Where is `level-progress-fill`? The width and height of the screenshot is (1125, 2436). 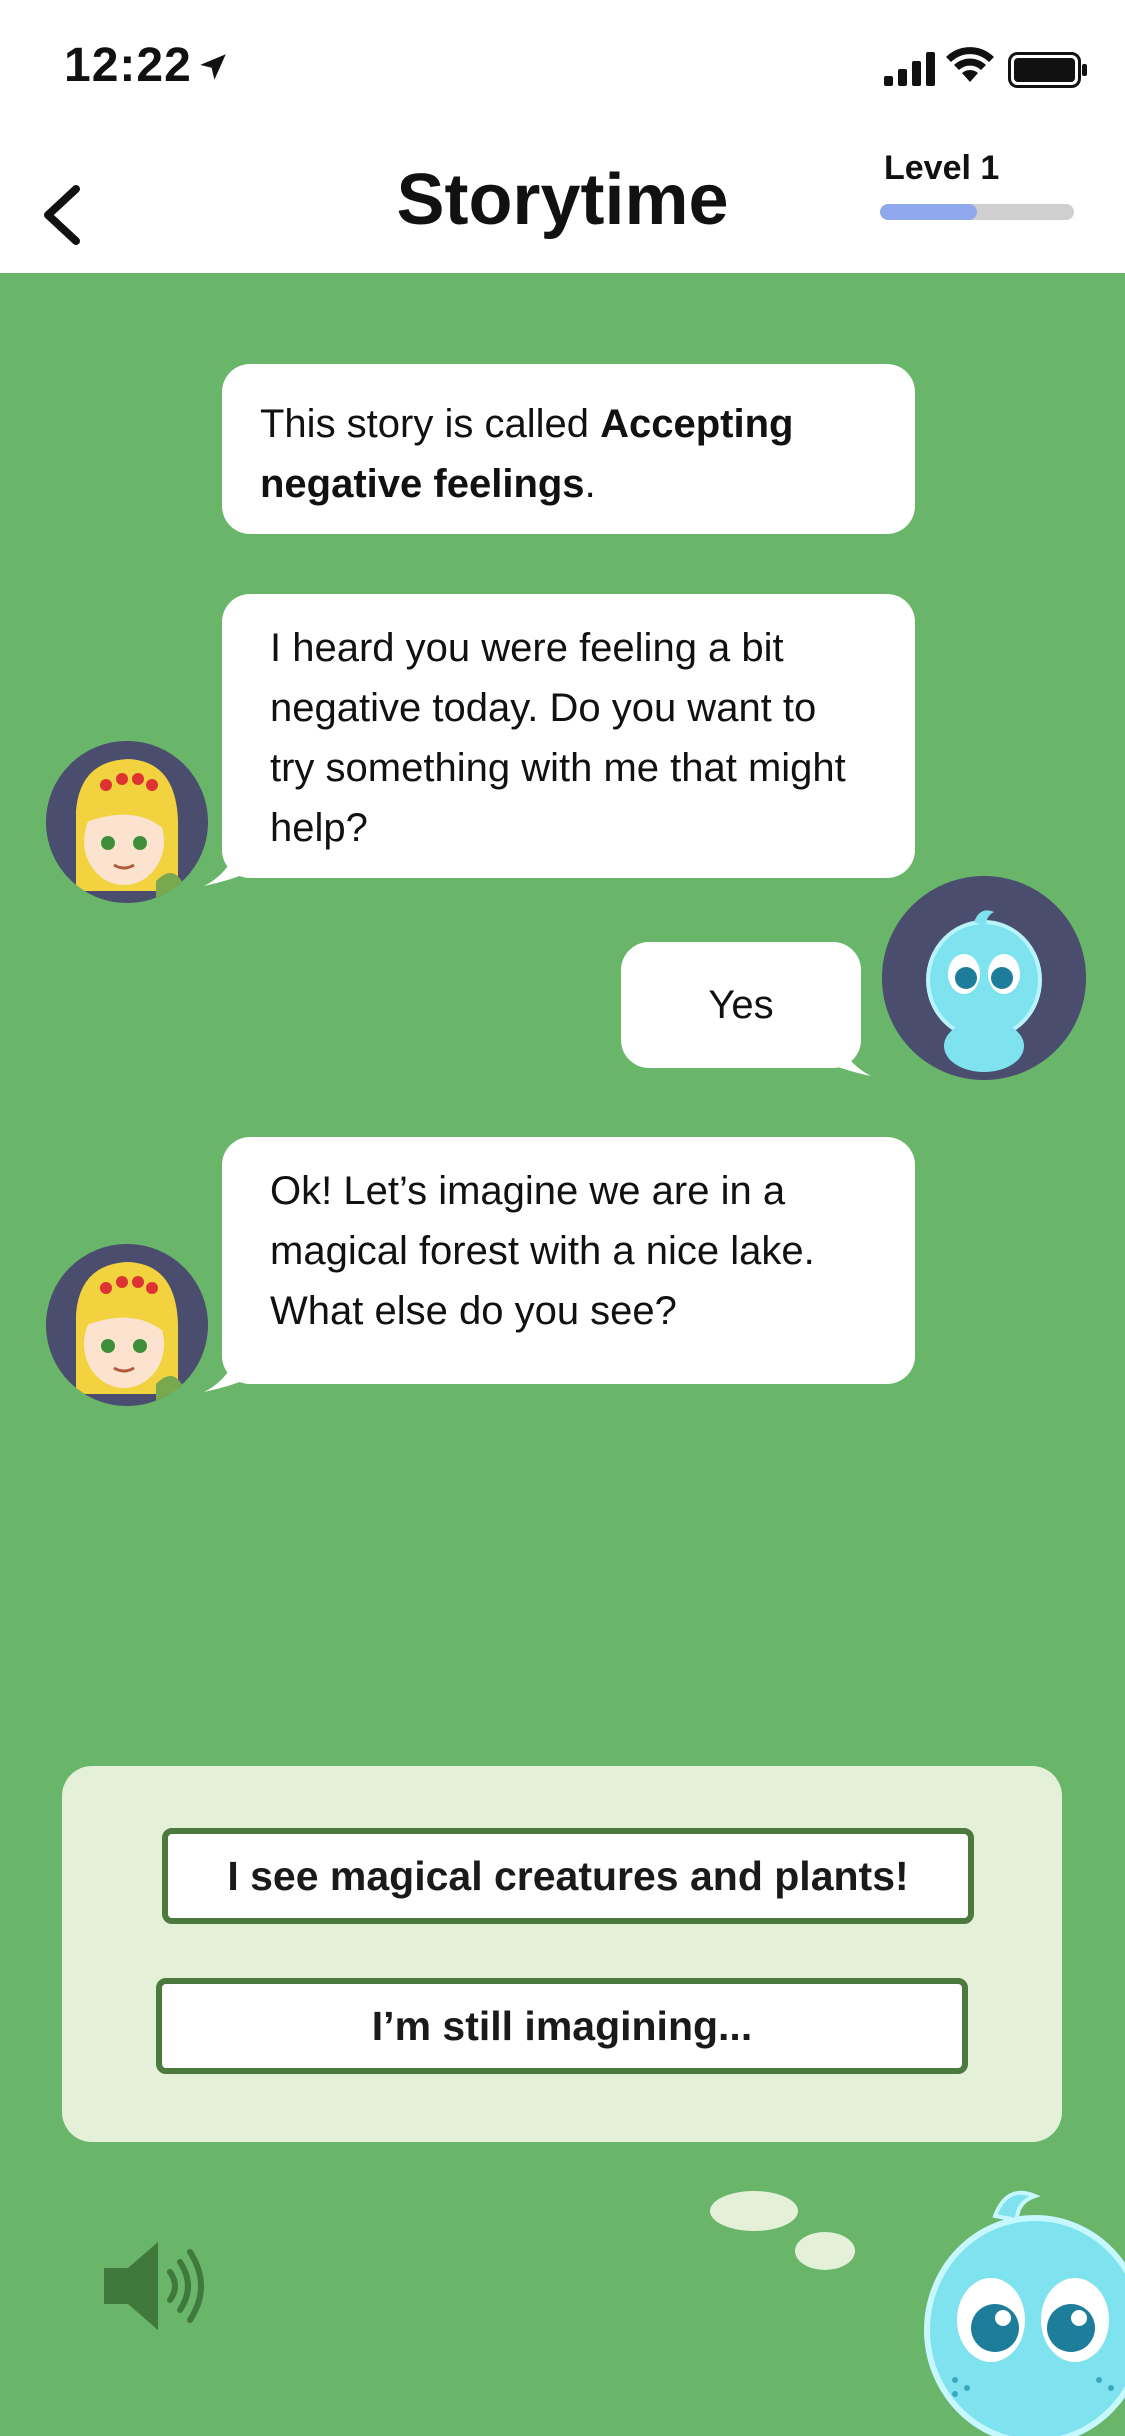
level-progress-fill is located at coordinates (928, 212).